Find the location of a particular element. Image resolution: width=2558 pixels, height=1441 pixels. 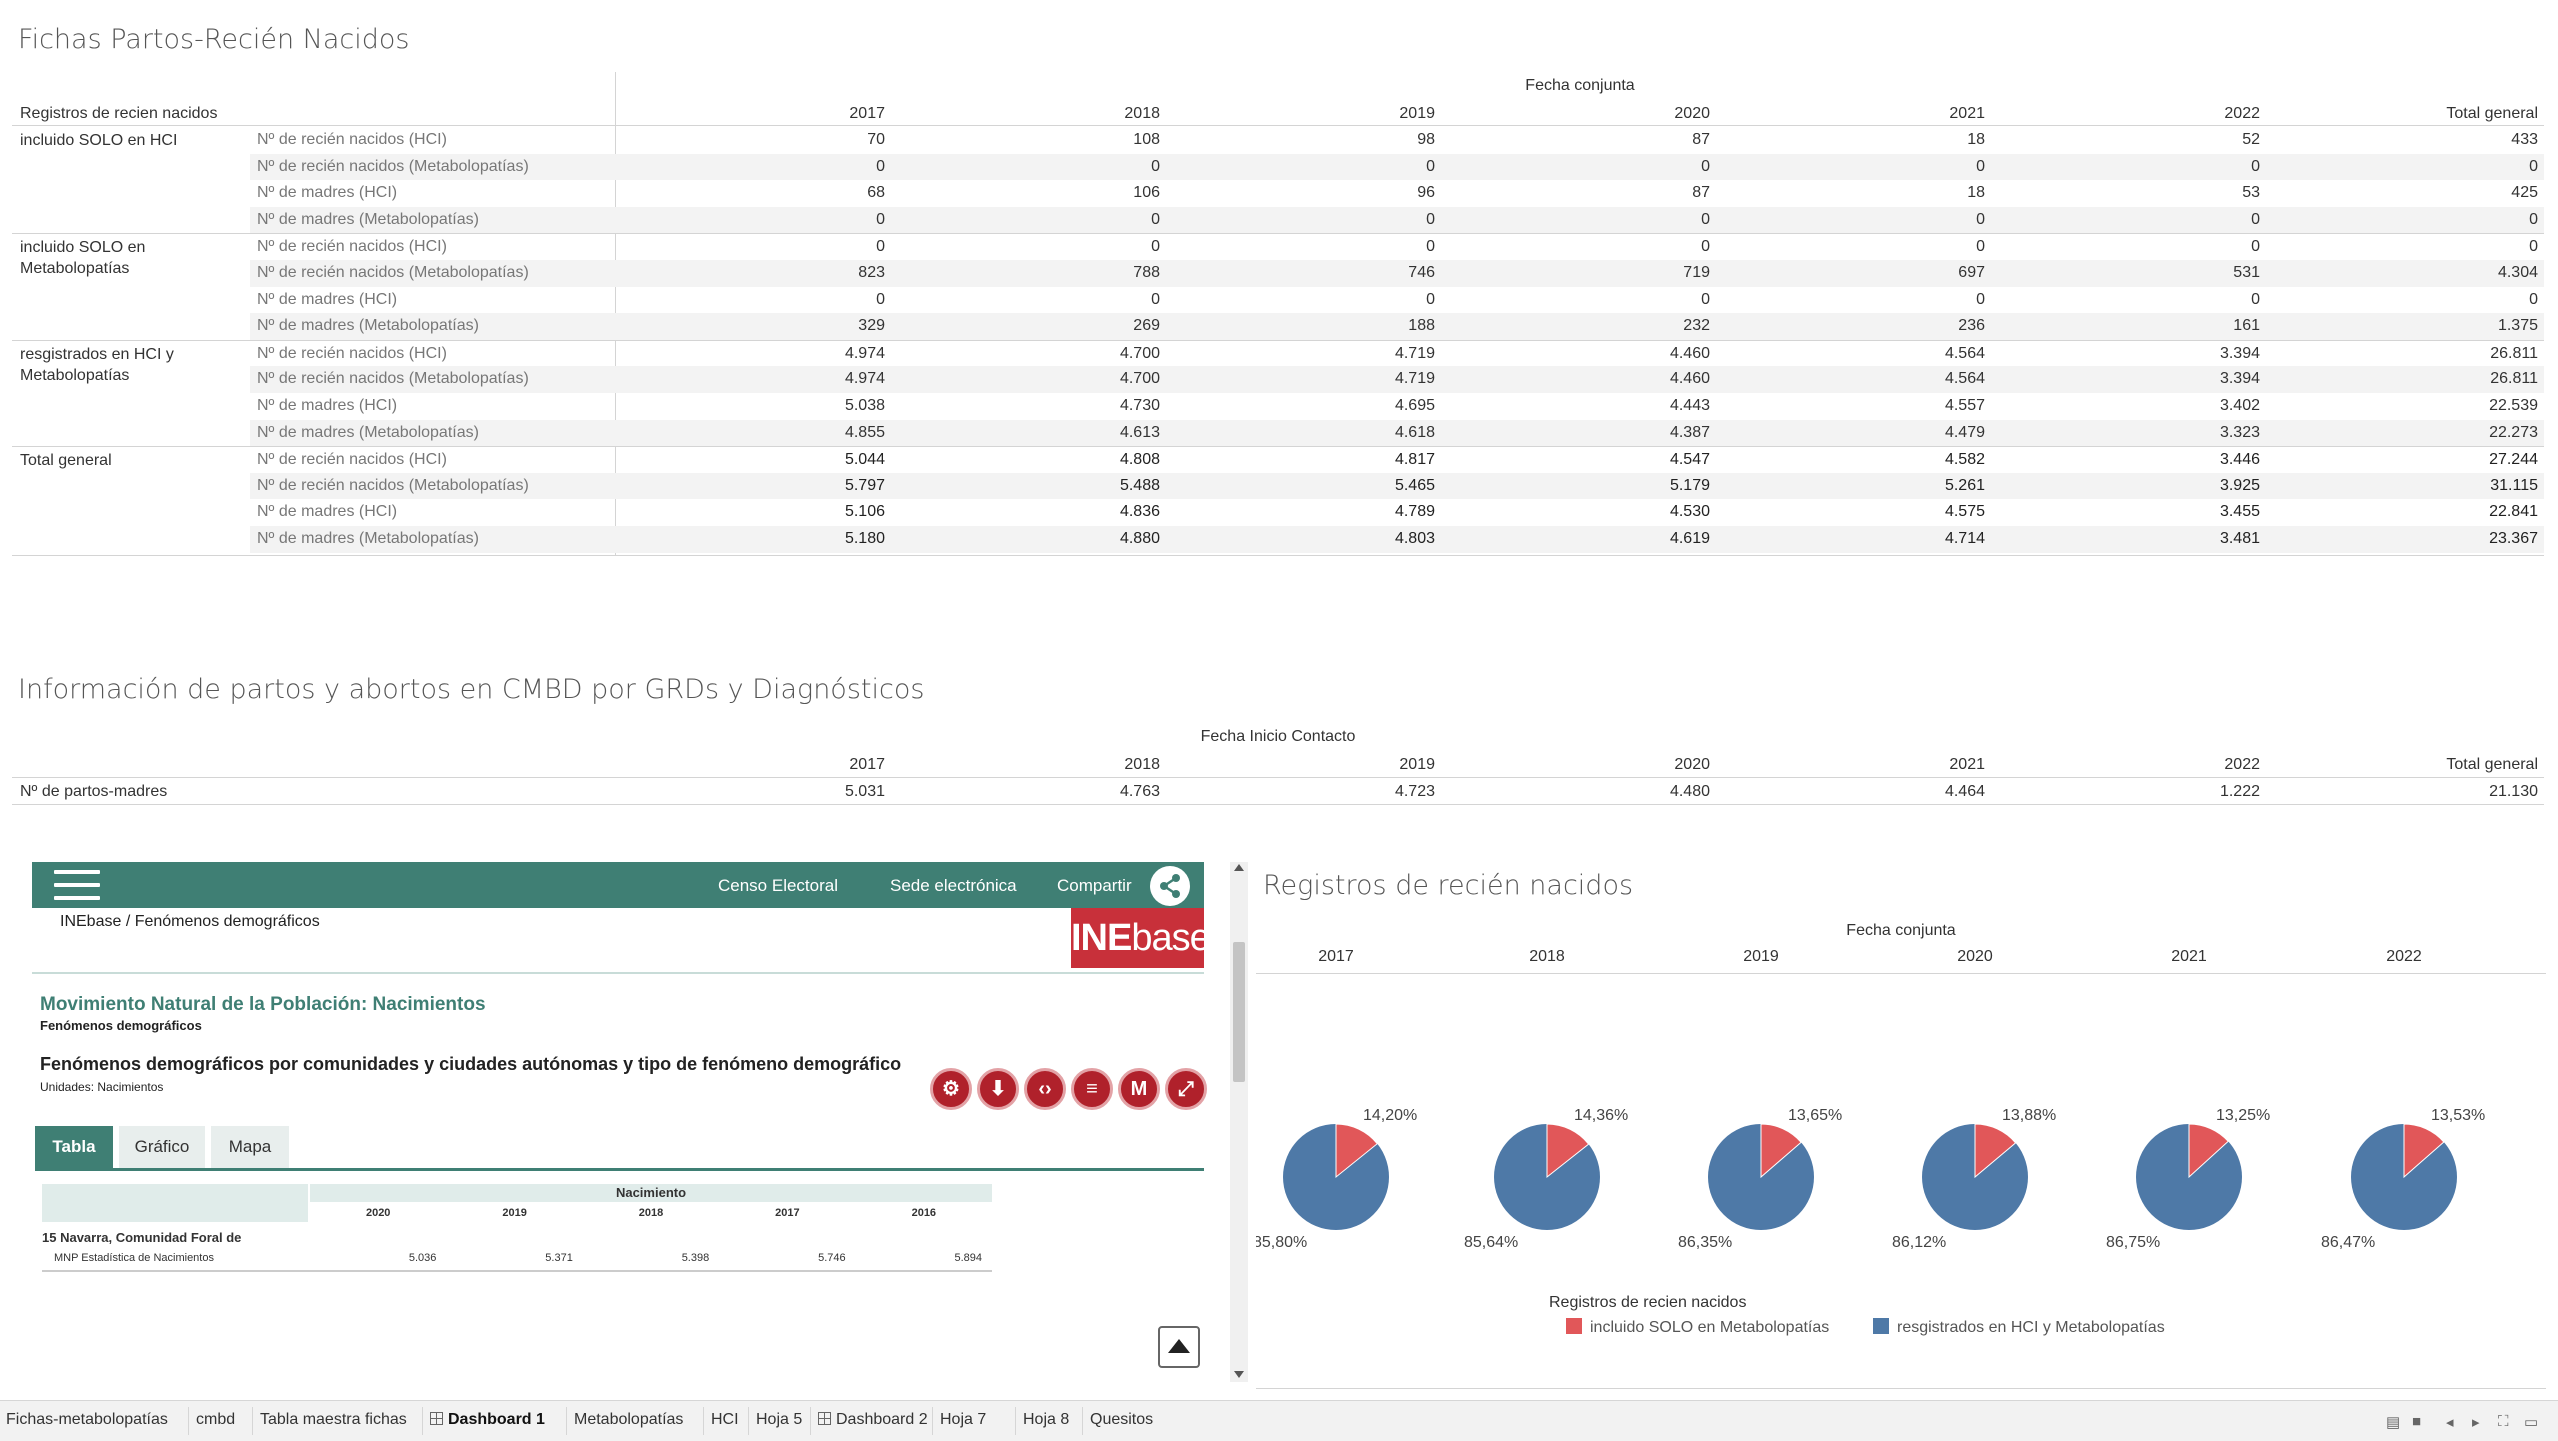

tab-divider is located at coordinates (188, 1421).